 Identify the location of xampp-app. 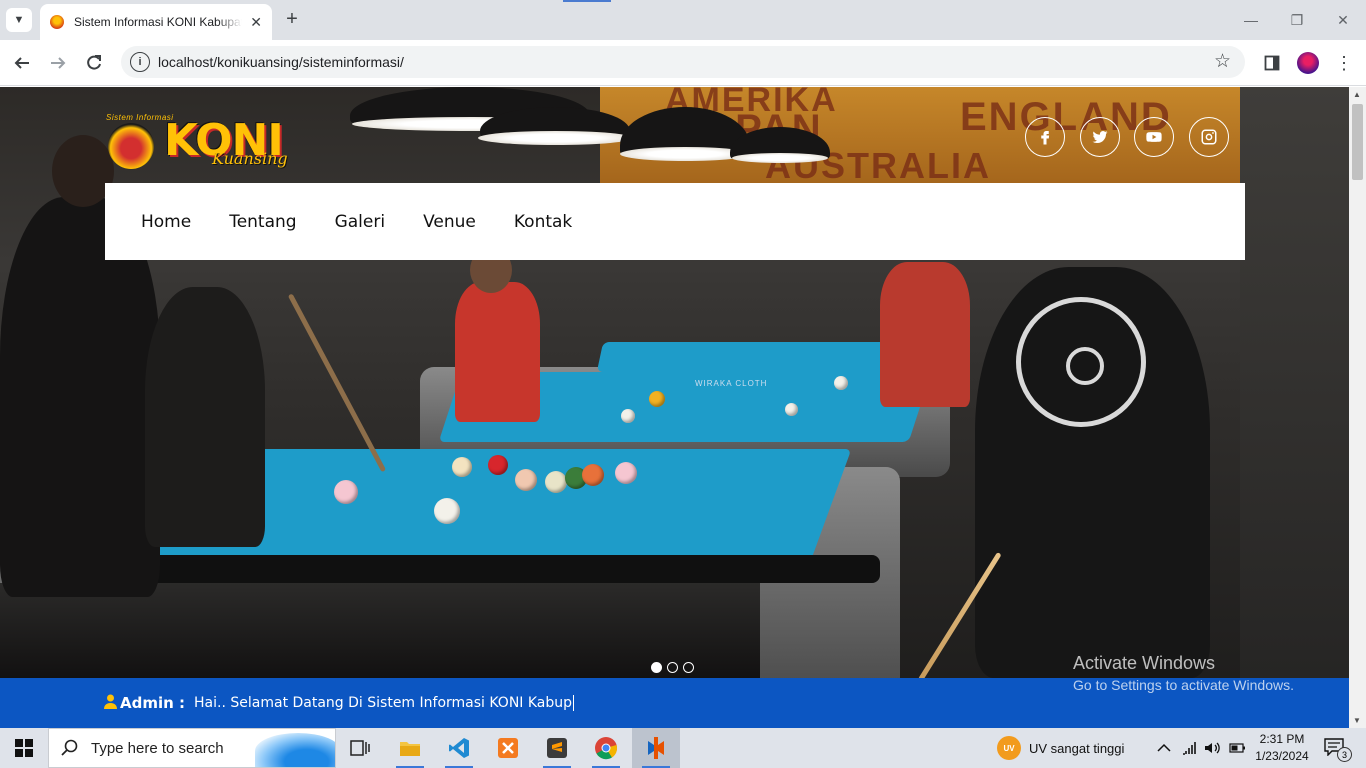
(508, 748).